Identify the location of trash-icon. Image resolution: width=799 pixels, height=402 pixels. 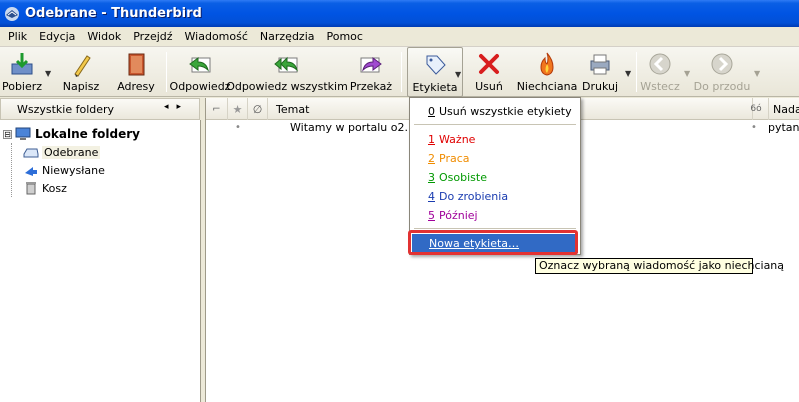
(31, 188).